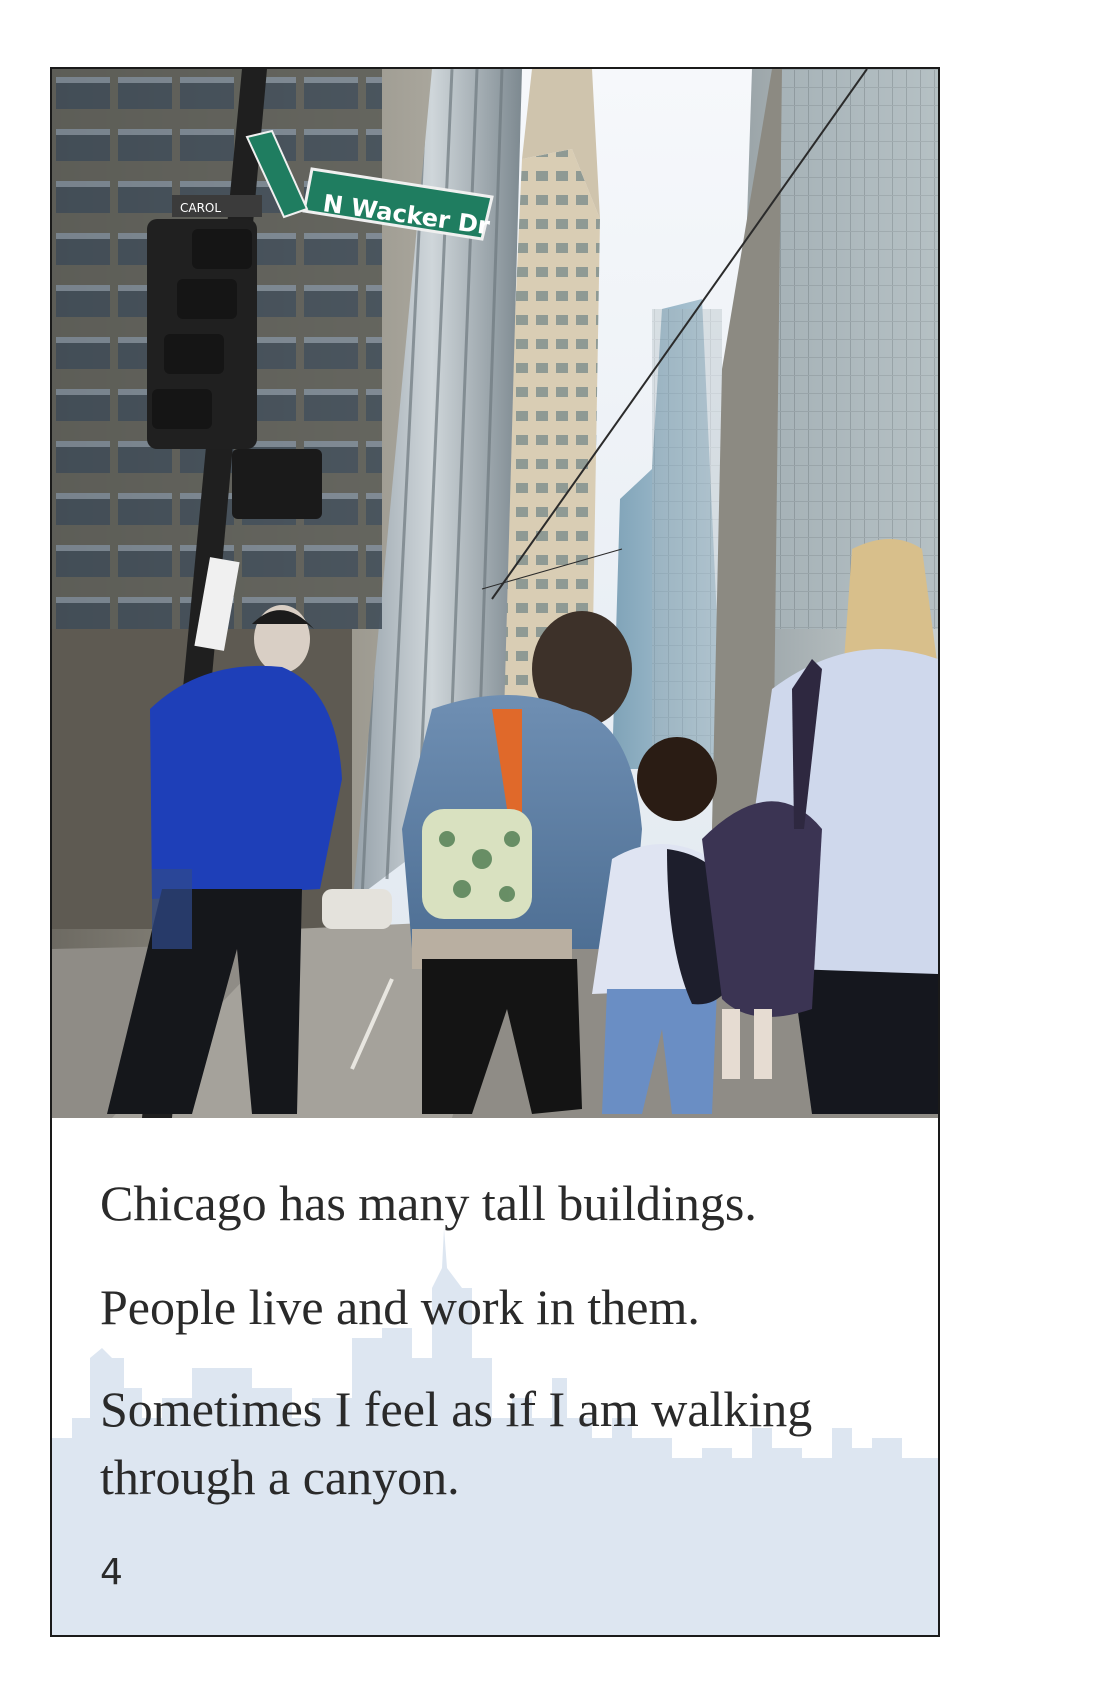 Image resolution: width=1100 pixels, height=1700 pixels. I want to click on carol-street-sign: CAROL, so click(217, 206).